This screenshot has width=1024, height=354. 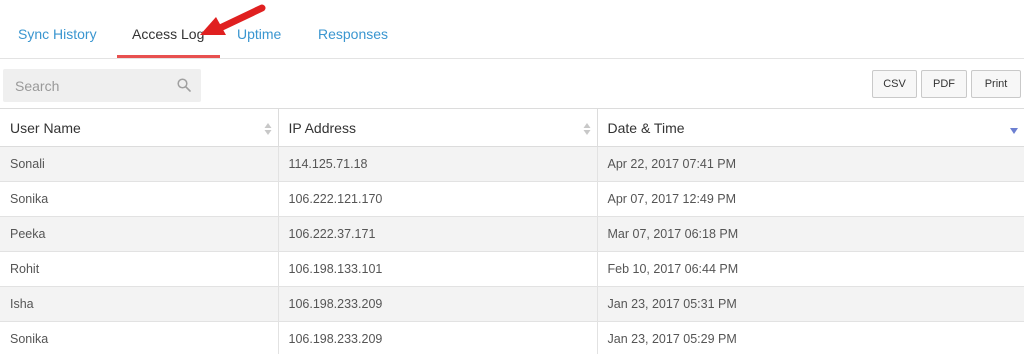 I want to click on table-header-row: User Name IP Address Date & Time, so click(x=512, y=127).